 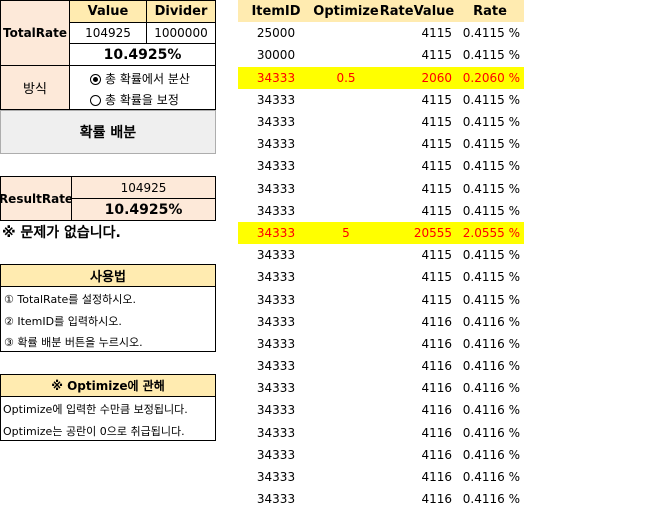 I want to click on radio-distribute: 총 확률에서 분산, so click(x=140, y=78).